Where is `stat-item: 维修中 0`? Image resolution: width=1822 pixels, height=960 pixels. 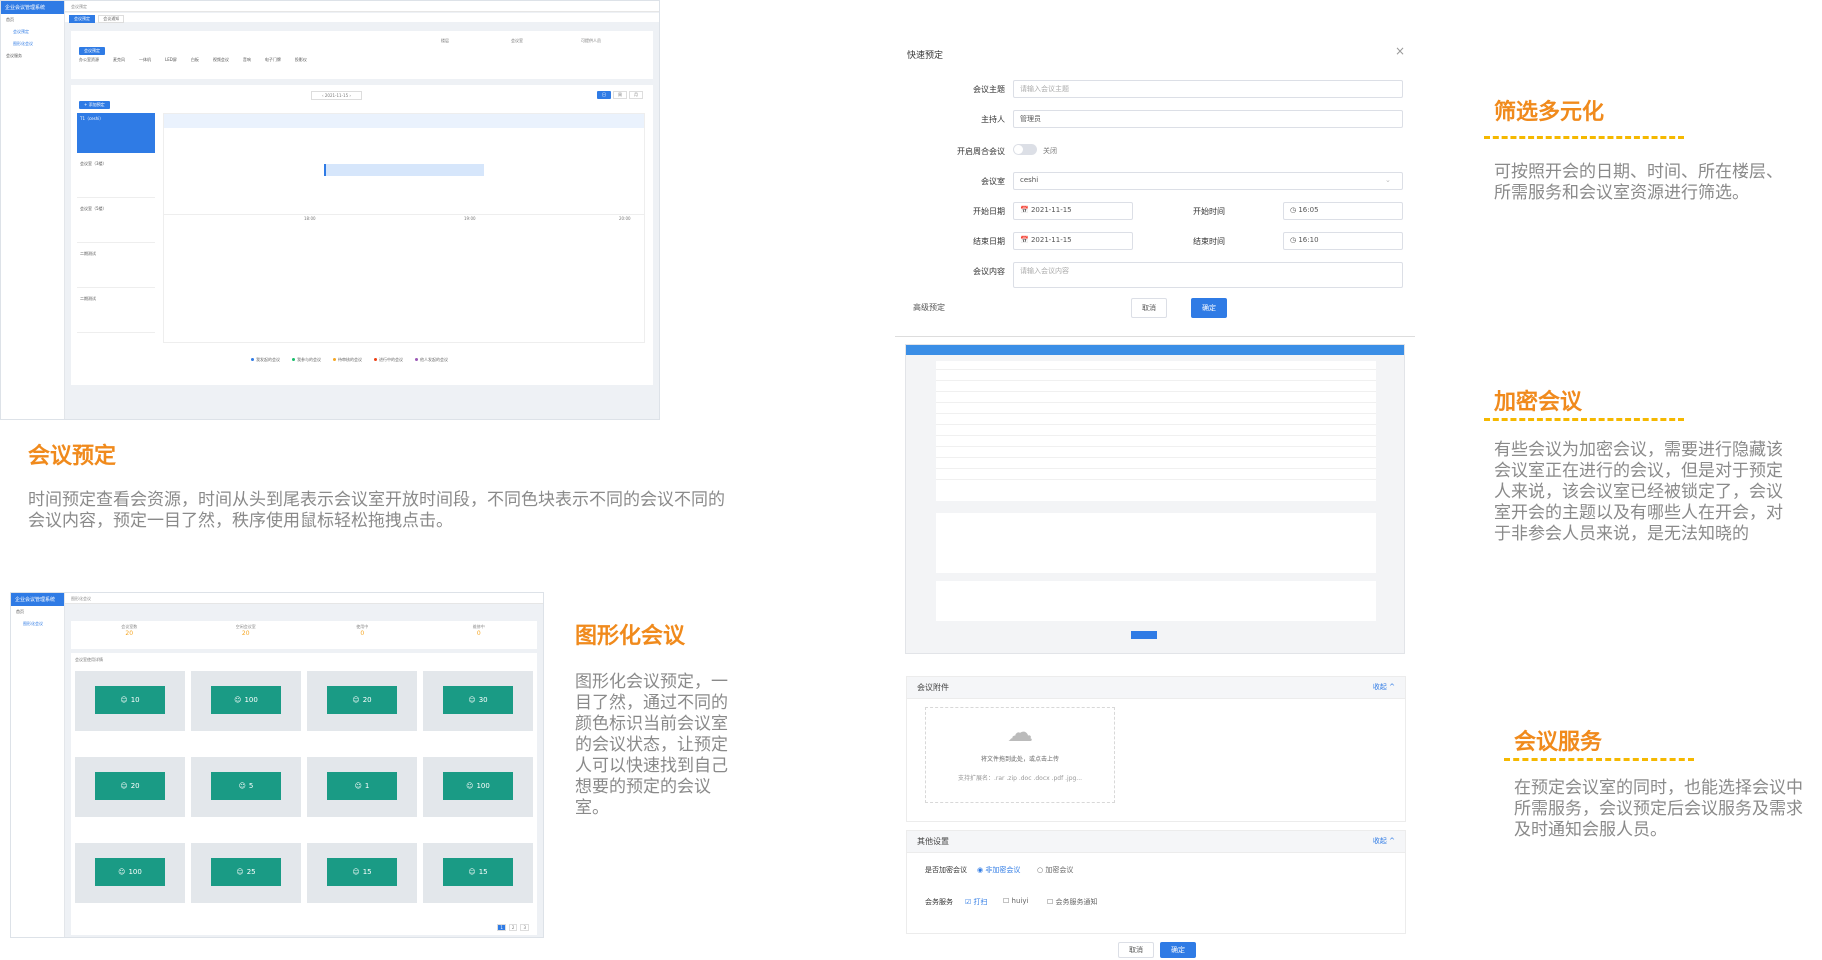 stat-item: 维修中 0 is located at coordinates (479, 635).